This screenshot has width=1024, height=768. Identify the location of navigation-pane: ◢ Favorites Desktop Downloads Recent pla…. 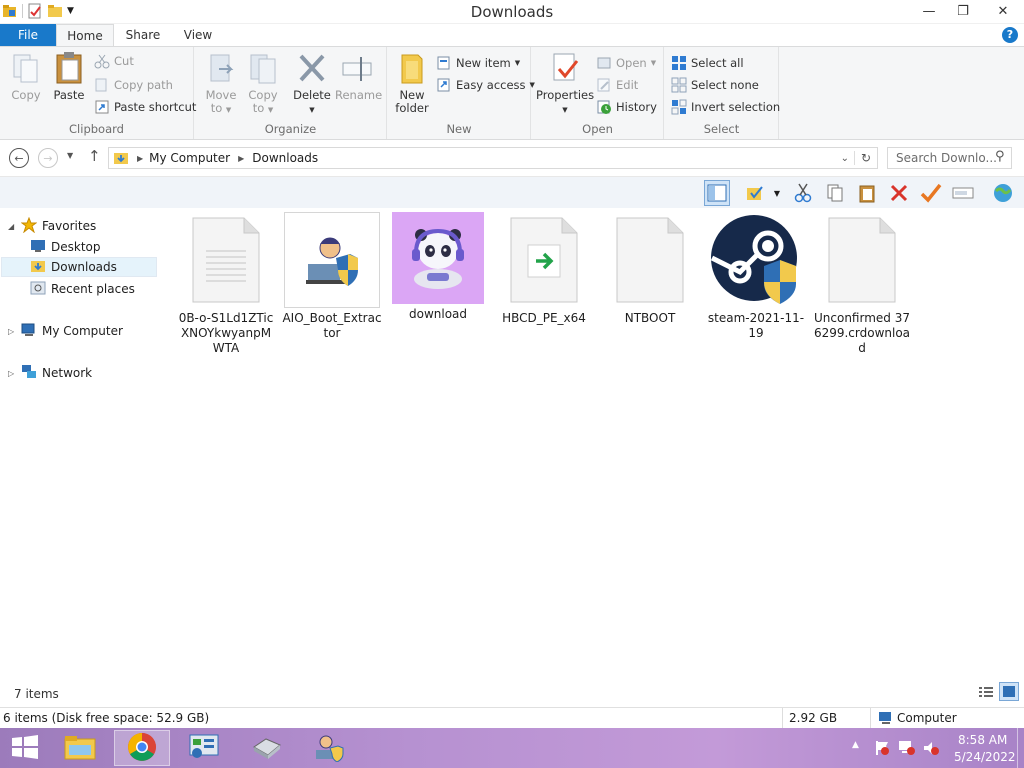
(80, 445).